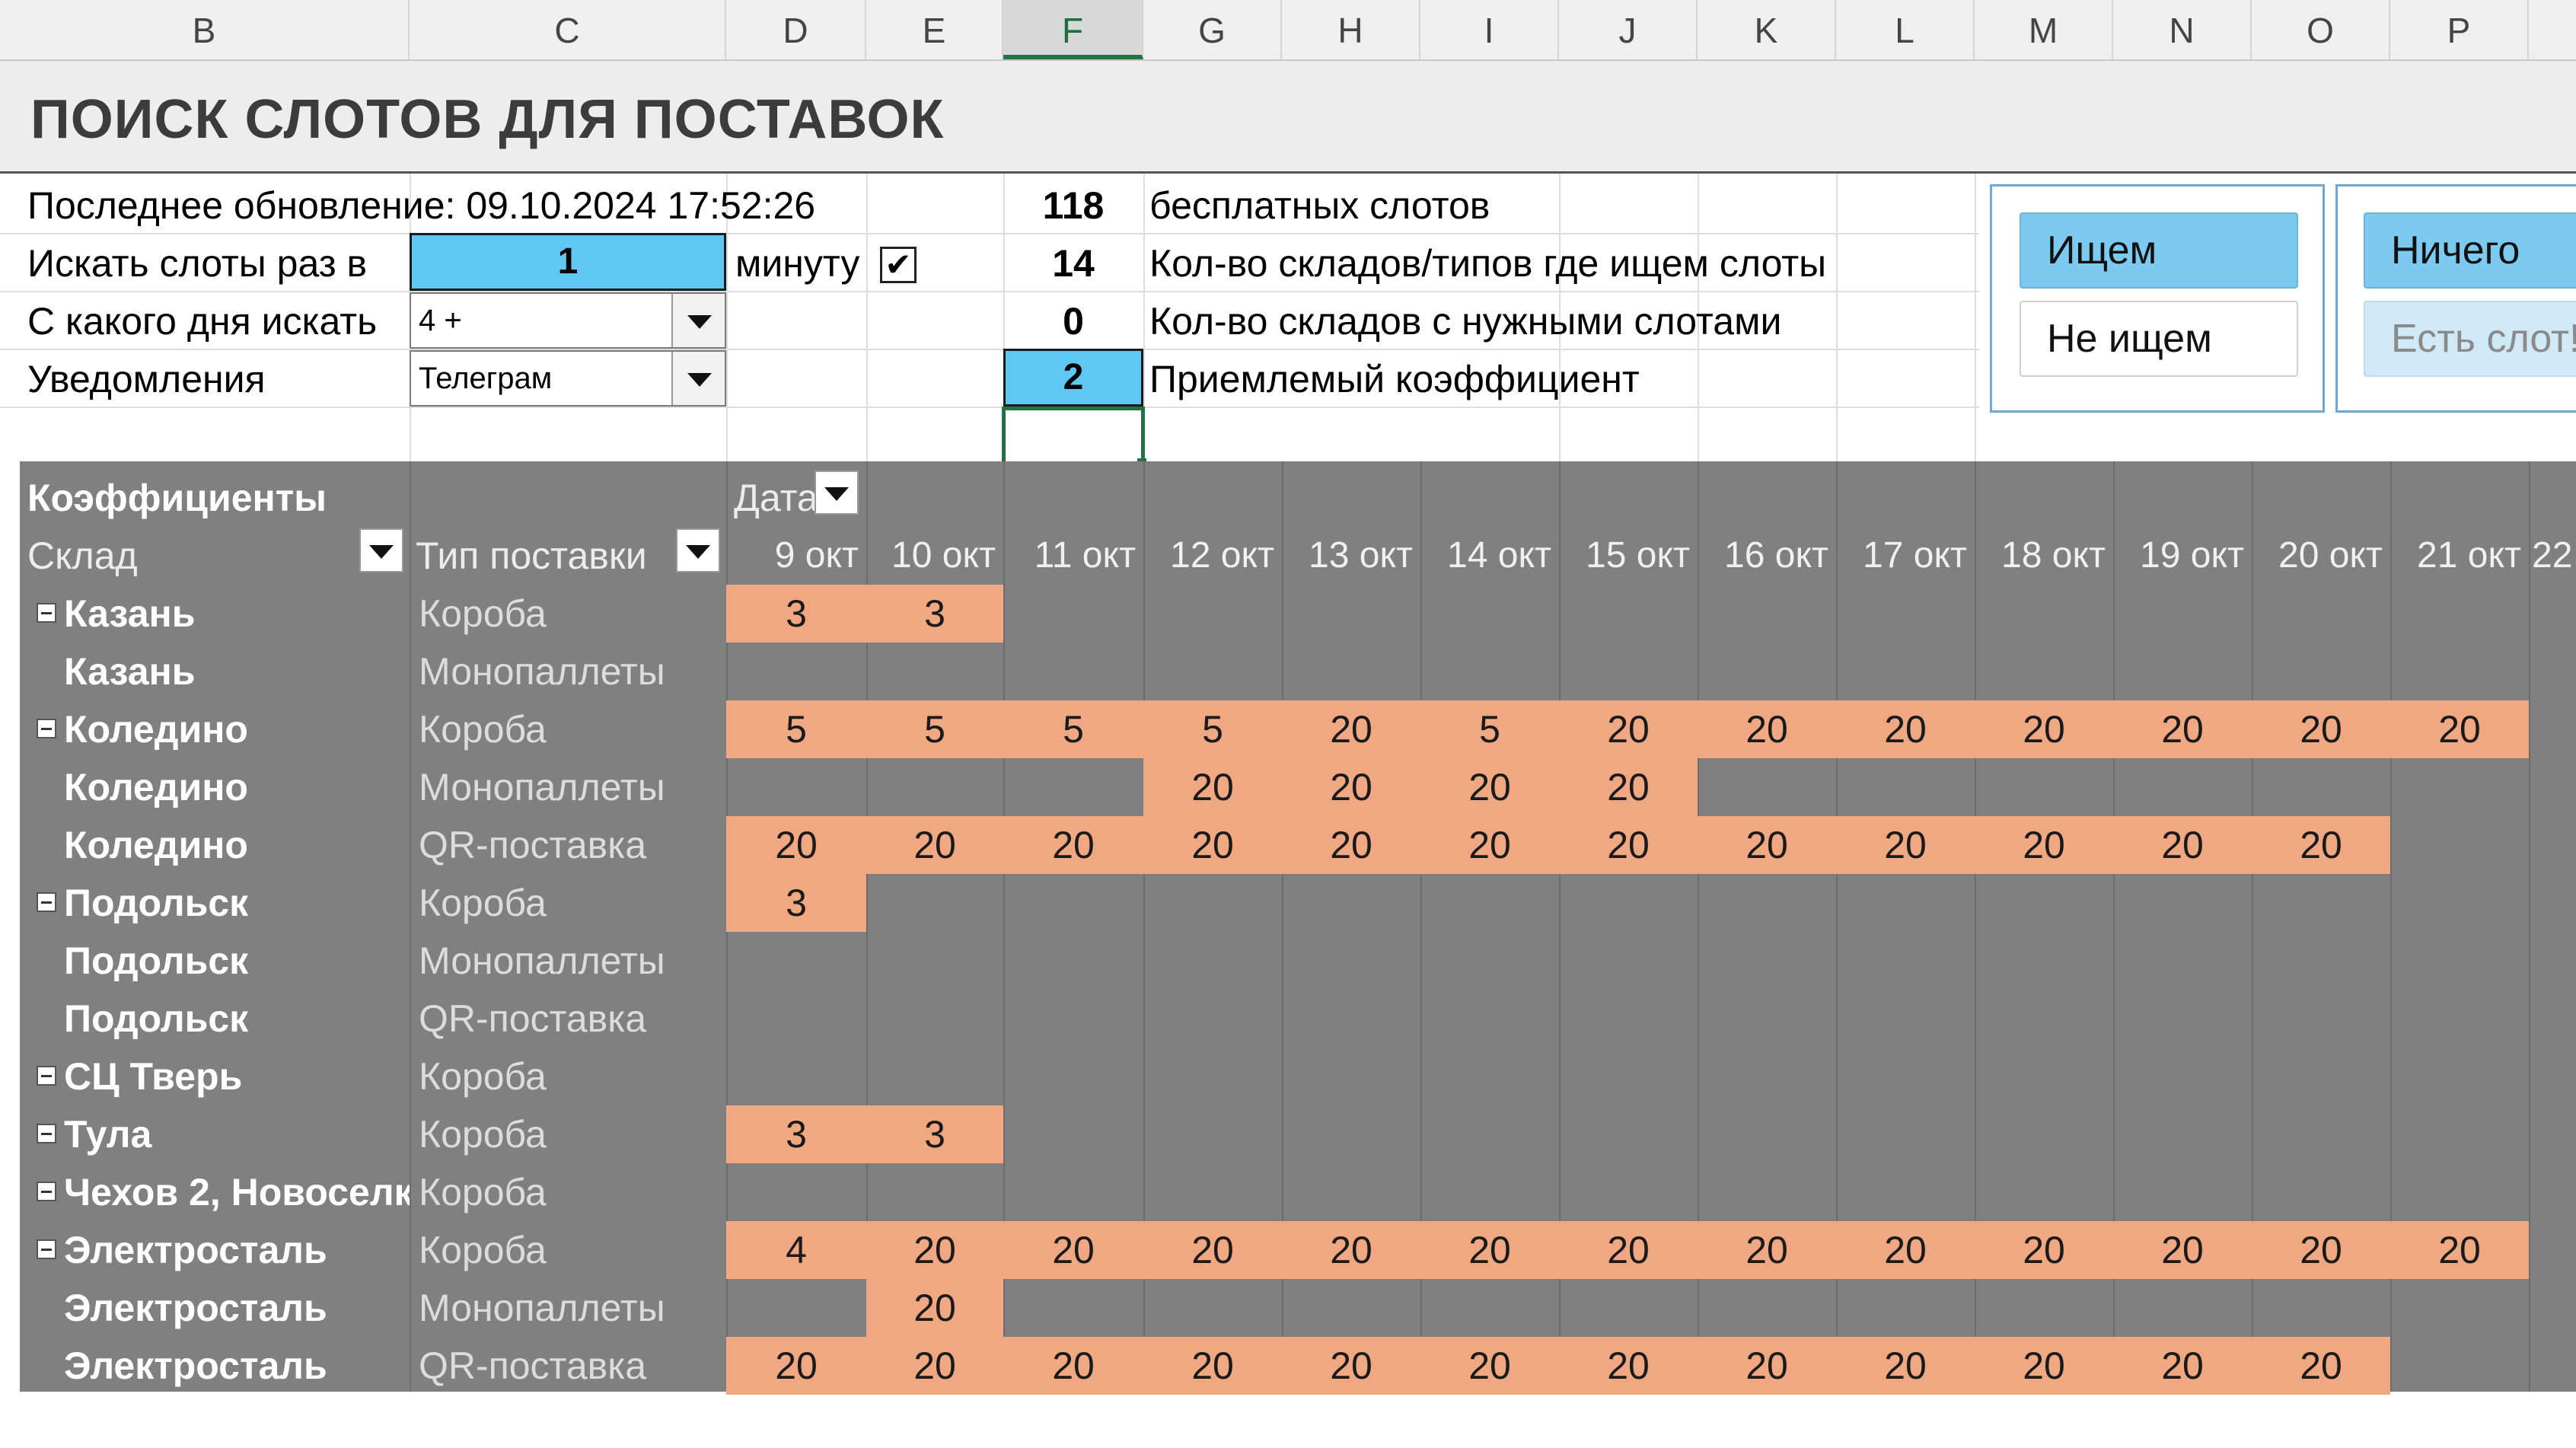 Image resolution: width=2576 pixels, height=1448 pixels. What do you see at coordinates (2470, 250) in the screenshot?
I see `slicer-slot-nothing-button: Ничего` at bounding box center [2470, 250].